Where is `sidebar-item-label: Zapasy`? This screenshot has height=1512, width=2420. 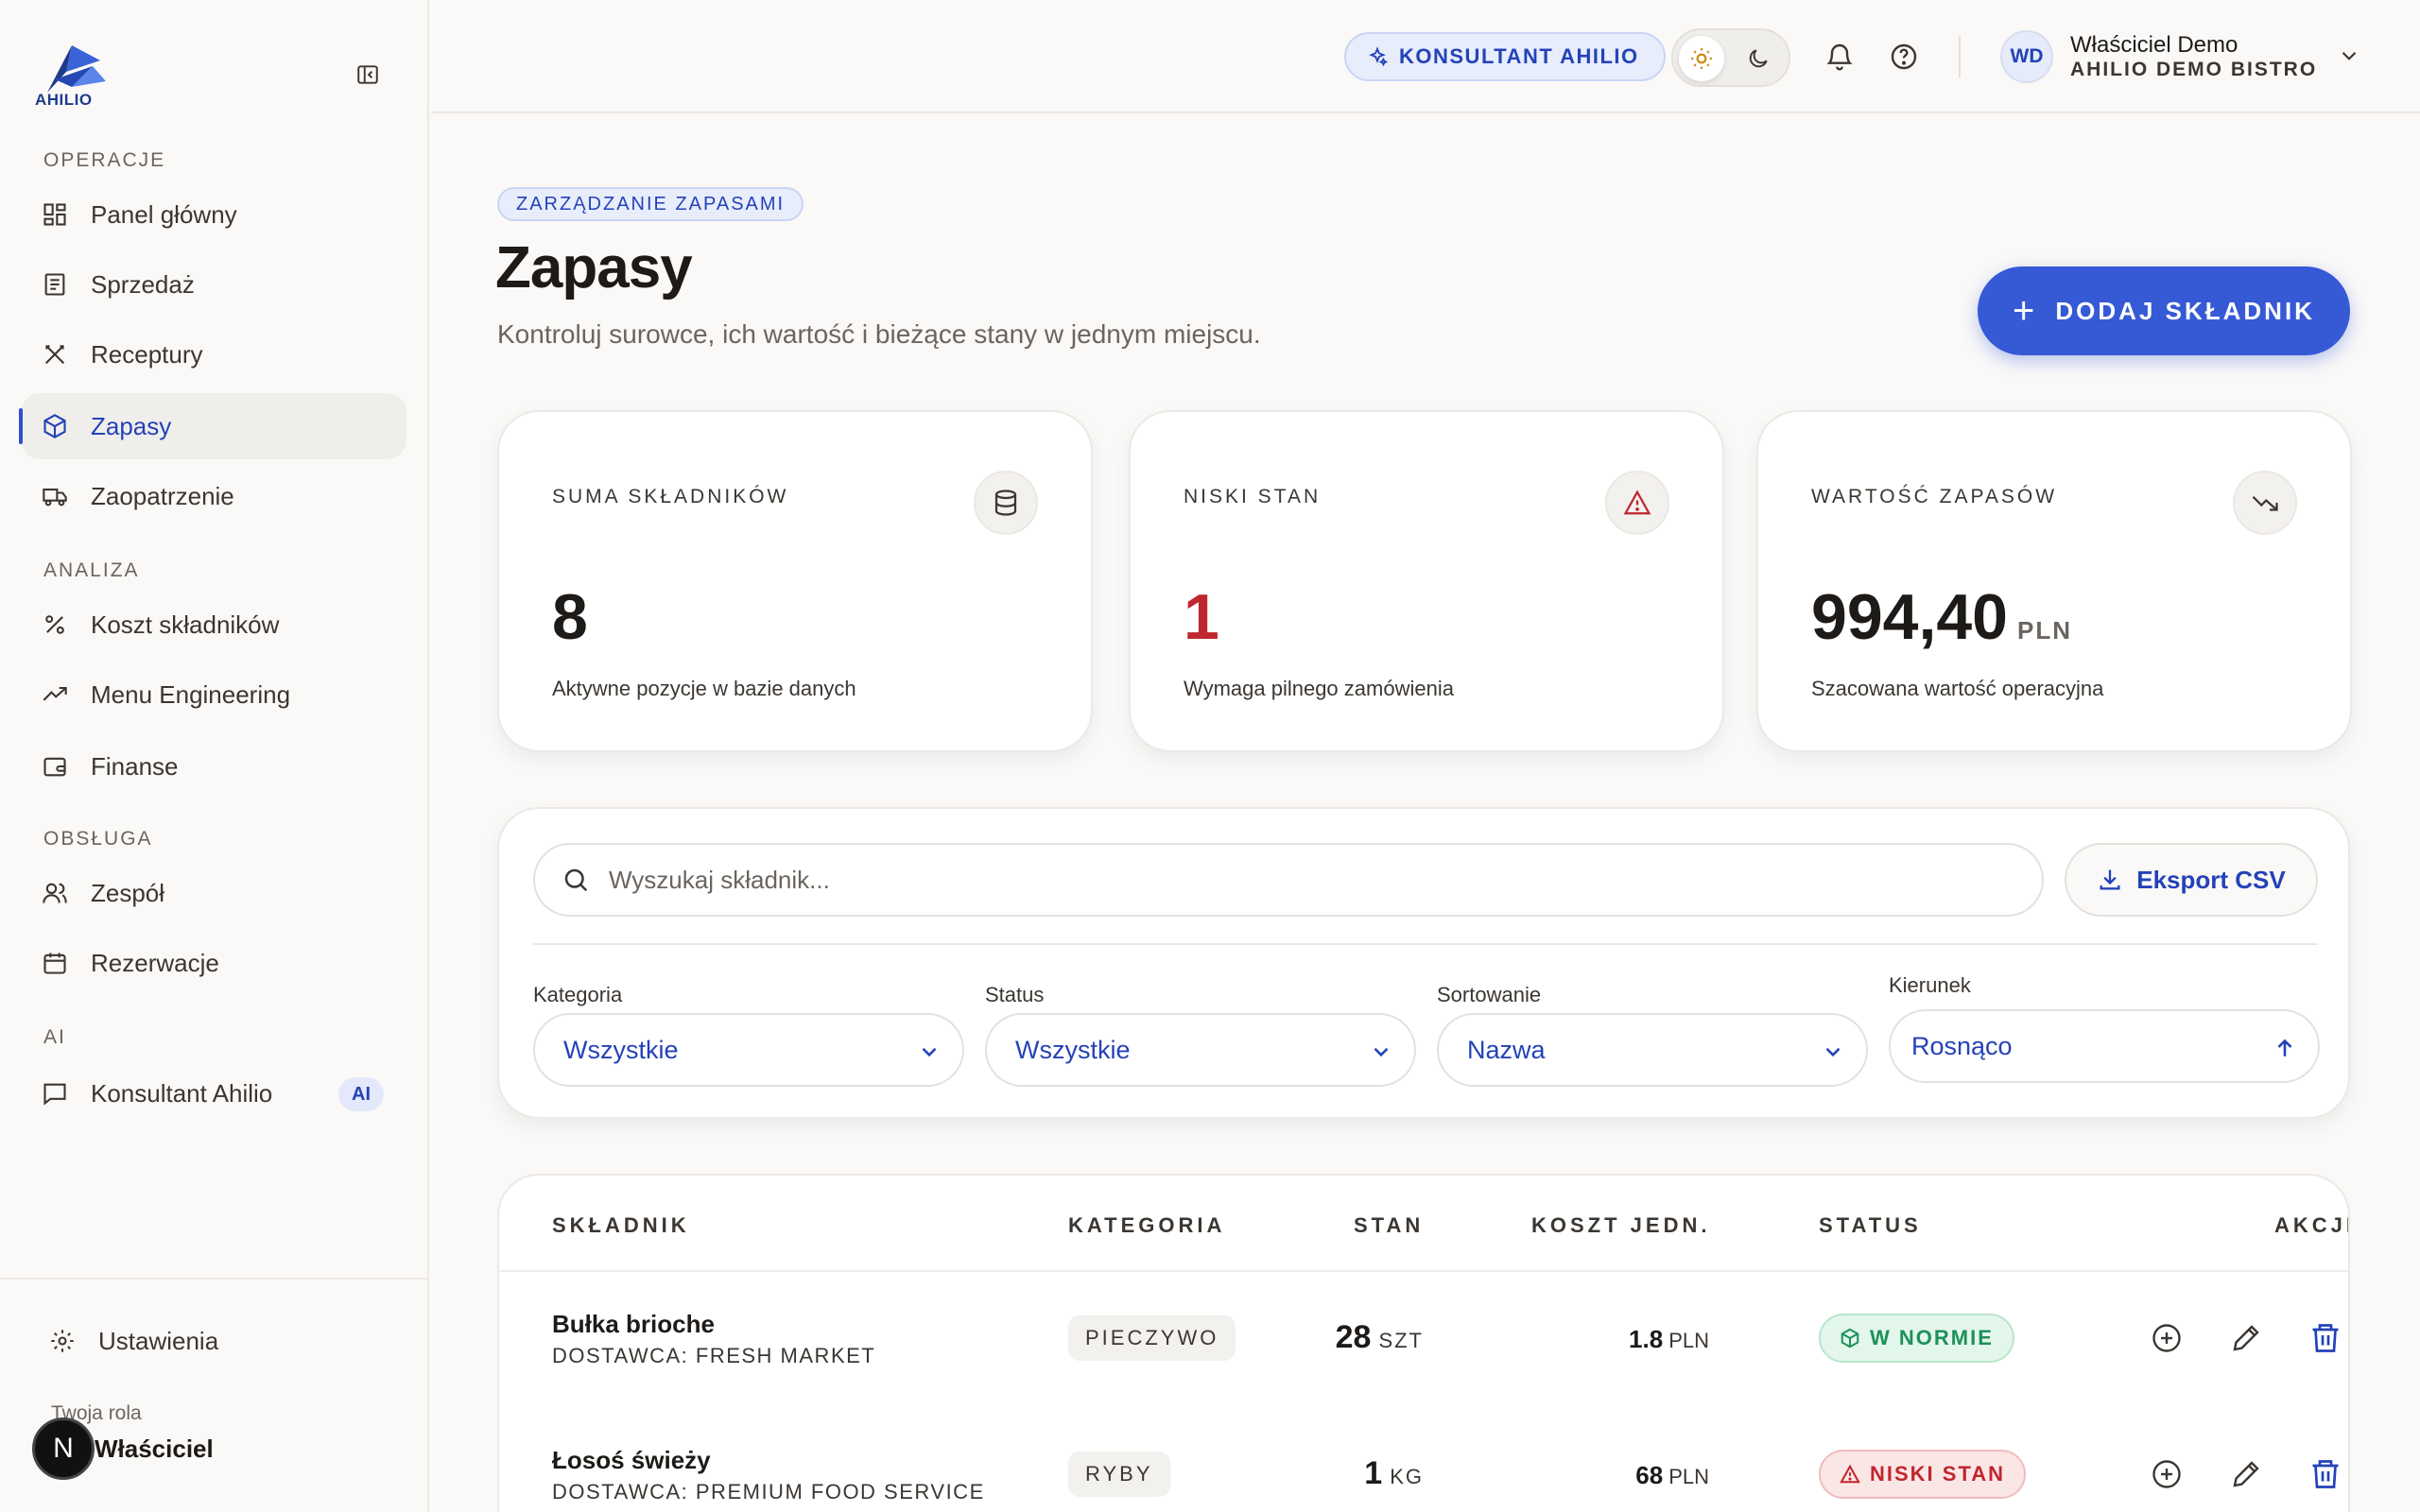 sidebar-item-label: Zapasy is located at coordinates (131, 425).